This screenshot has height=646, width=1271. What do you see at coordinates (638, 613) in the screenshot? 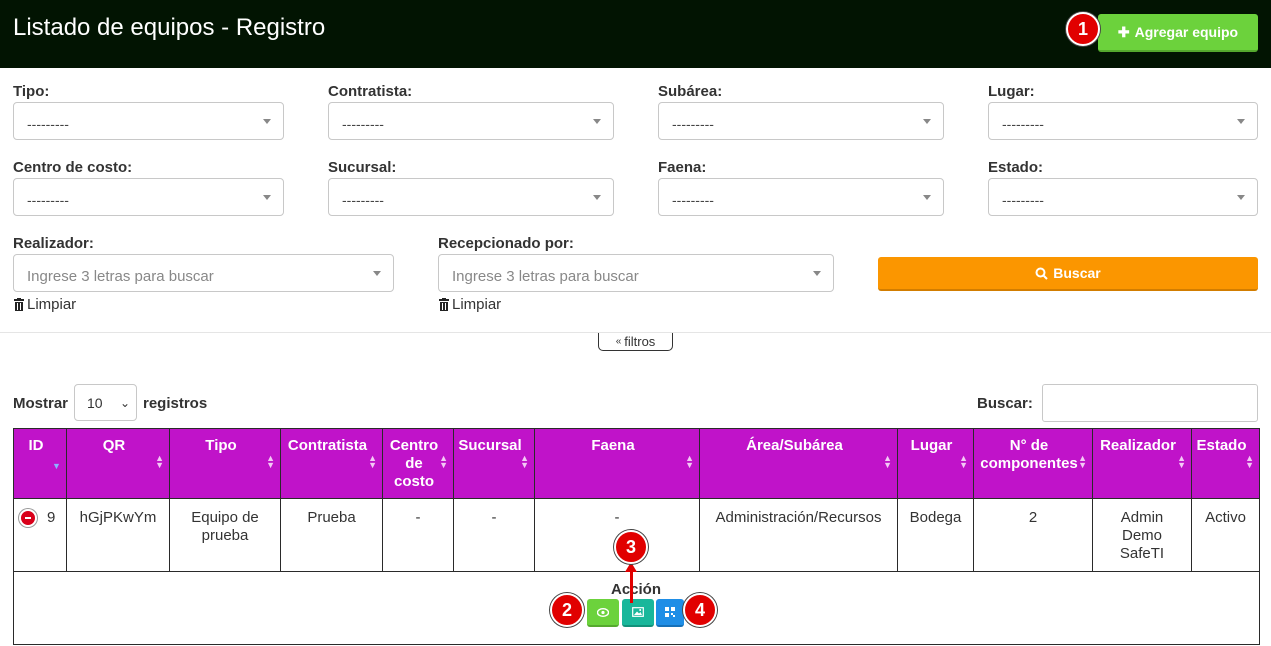
I see `image-button` at bounding box center [638, 613].